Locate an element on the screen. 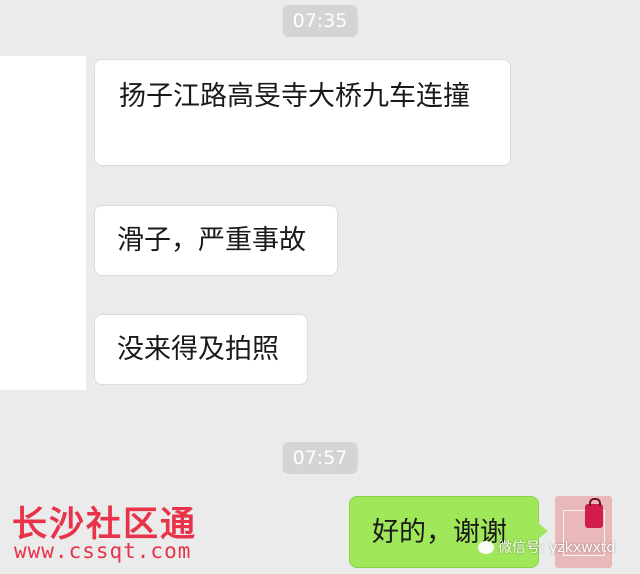 The image size is (640, 574). watermark-url: www.cssqt.com is located at coordinates (103, 551).